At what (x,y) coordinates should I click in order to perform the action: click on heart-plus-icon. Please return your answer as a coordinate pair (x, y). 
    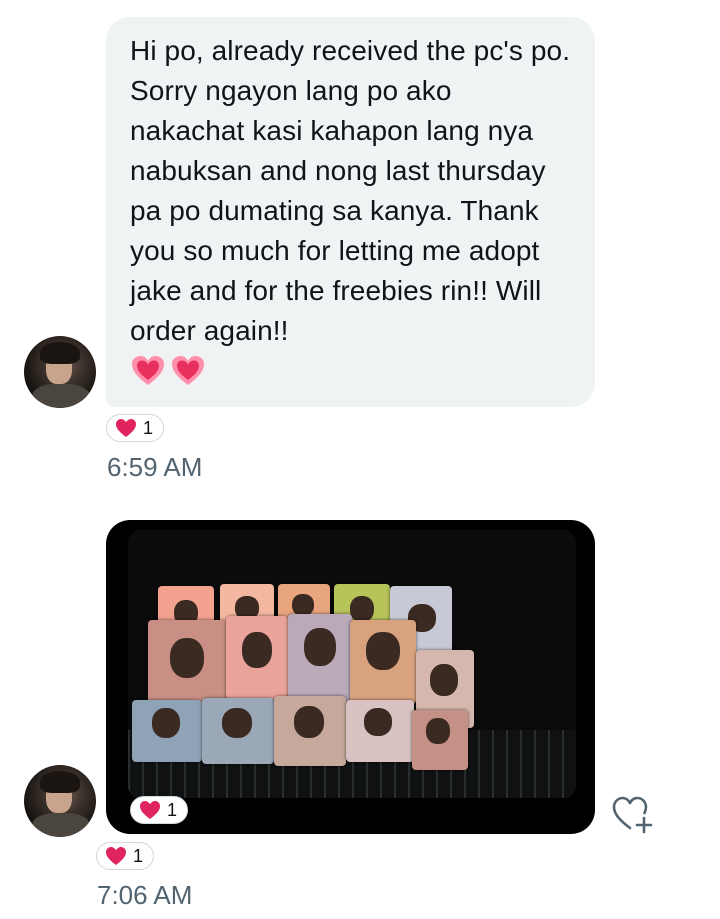
    Looking at the image, I should click on (632, 814).